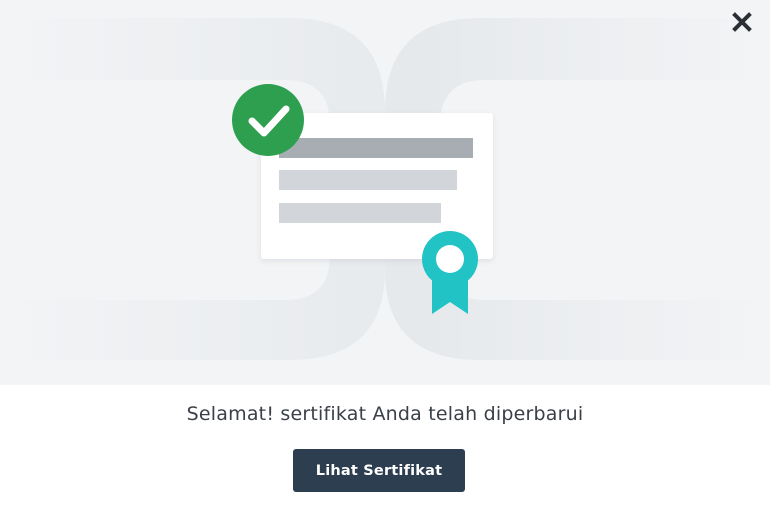 The width and height of the screenshot is (770, 519). I want to click on close-button, so click(742, 22).